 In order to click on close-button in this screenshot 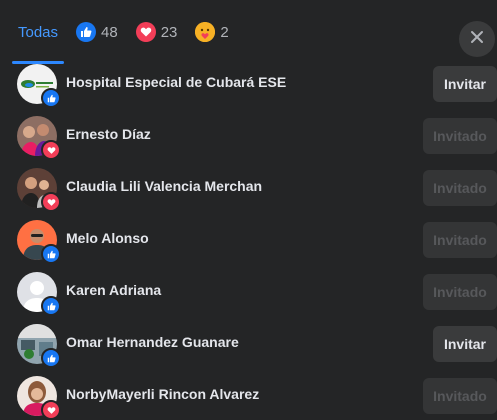, I will do `click(477, 39)`.